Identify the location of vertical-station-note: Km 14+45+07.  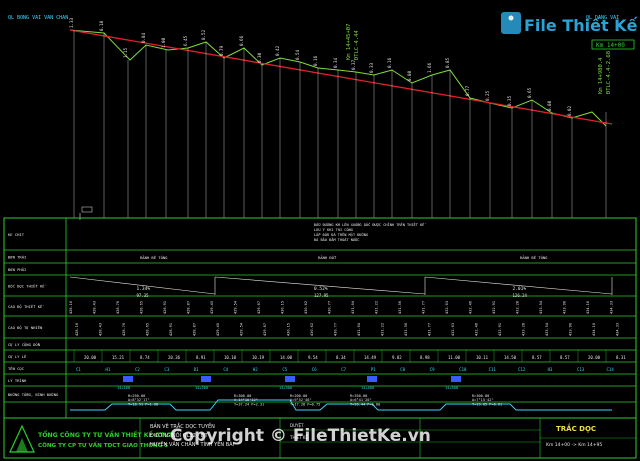
(349, 42).